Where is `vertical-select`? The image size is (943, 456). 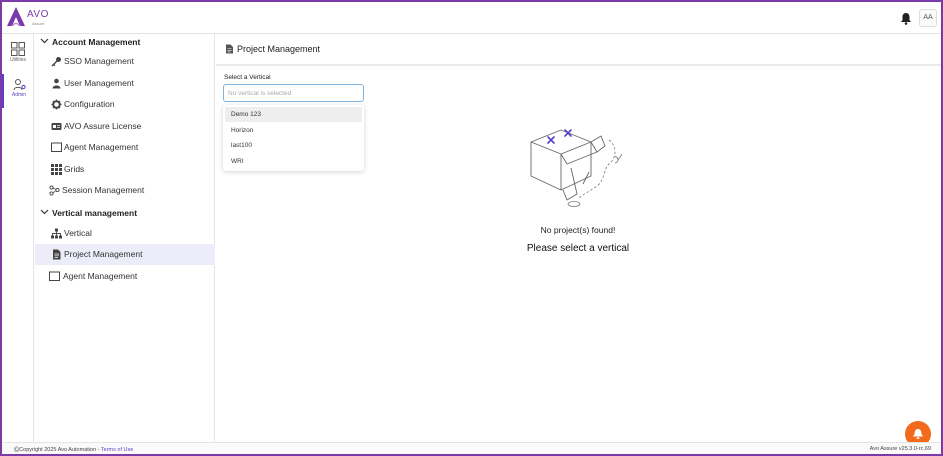
vertical-select is located at coordinates (293, 93).